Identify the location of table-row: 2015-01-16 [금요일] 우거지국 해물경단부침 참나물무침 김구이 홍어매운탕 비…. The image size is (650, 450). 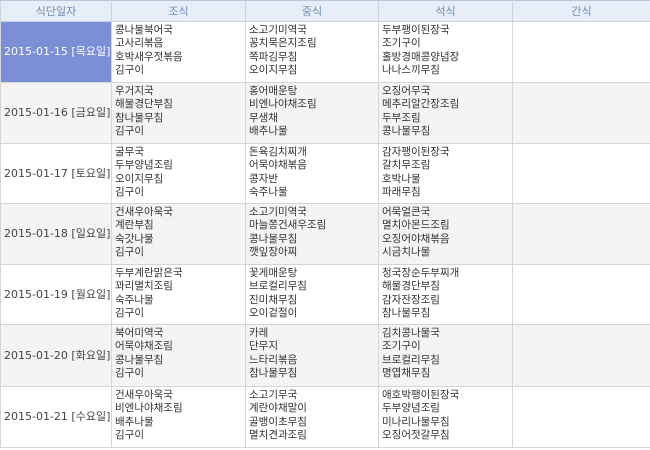
(325, 113).